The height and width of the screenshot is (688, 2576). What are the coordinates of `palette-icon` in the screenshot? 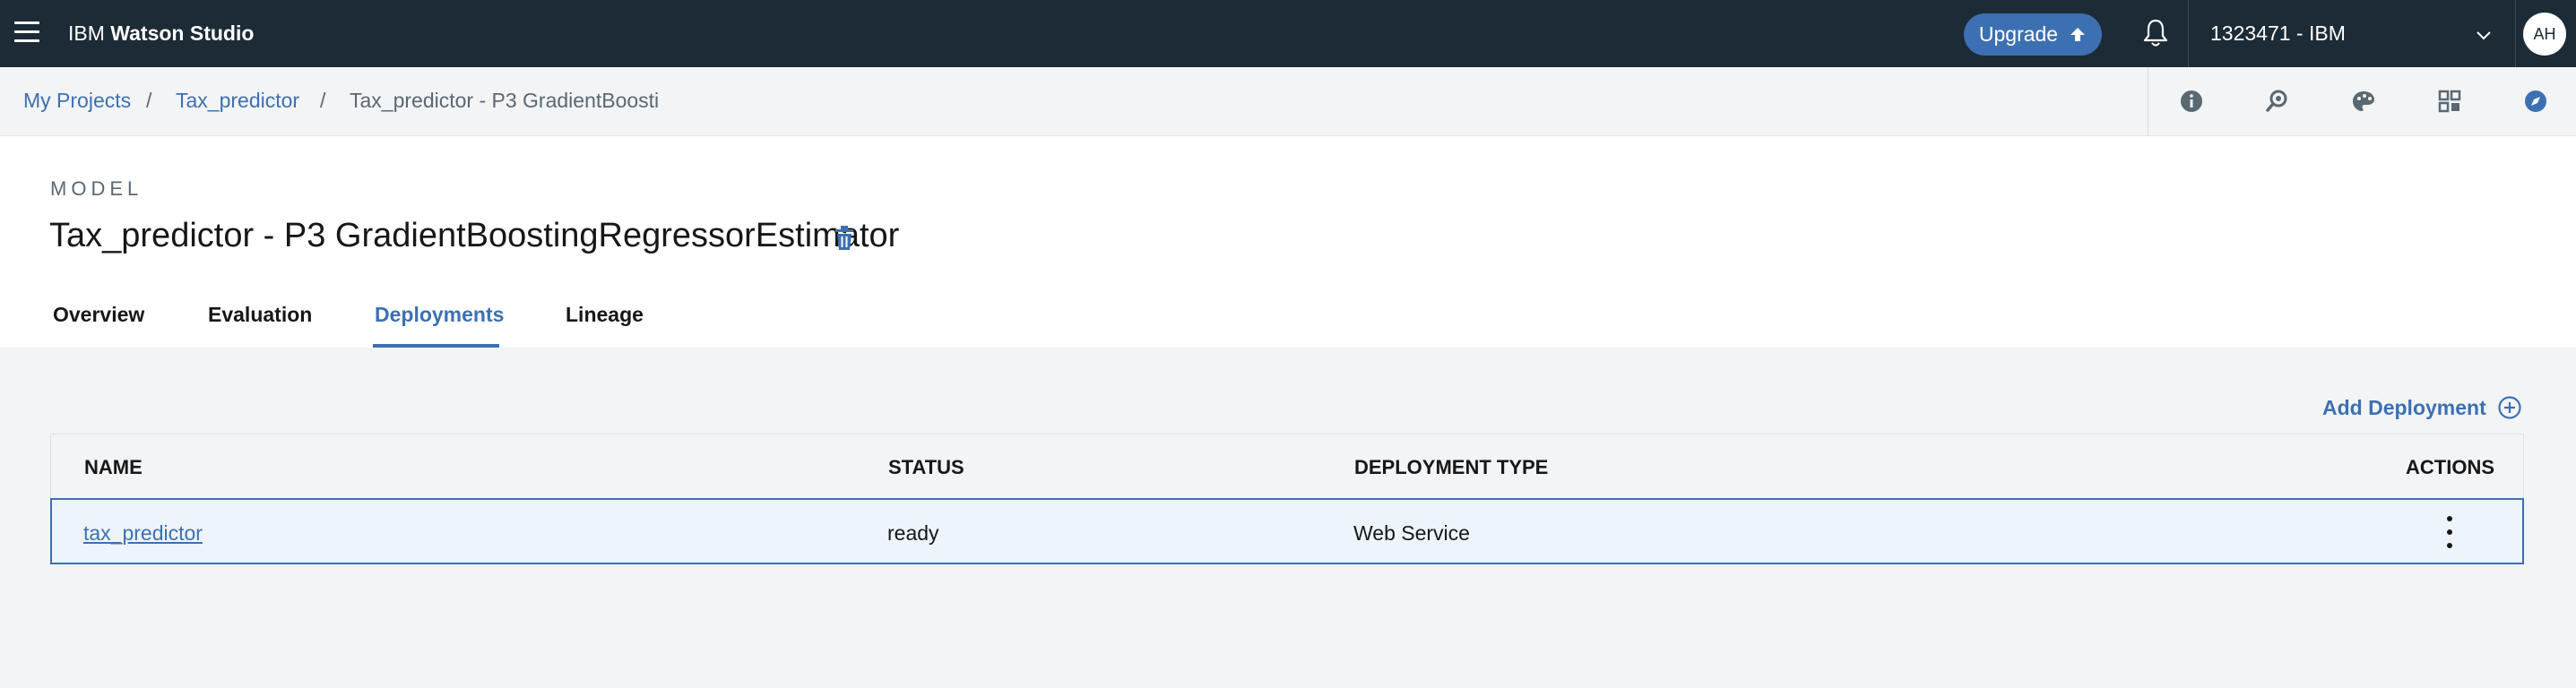 It's located at (2363, 101).